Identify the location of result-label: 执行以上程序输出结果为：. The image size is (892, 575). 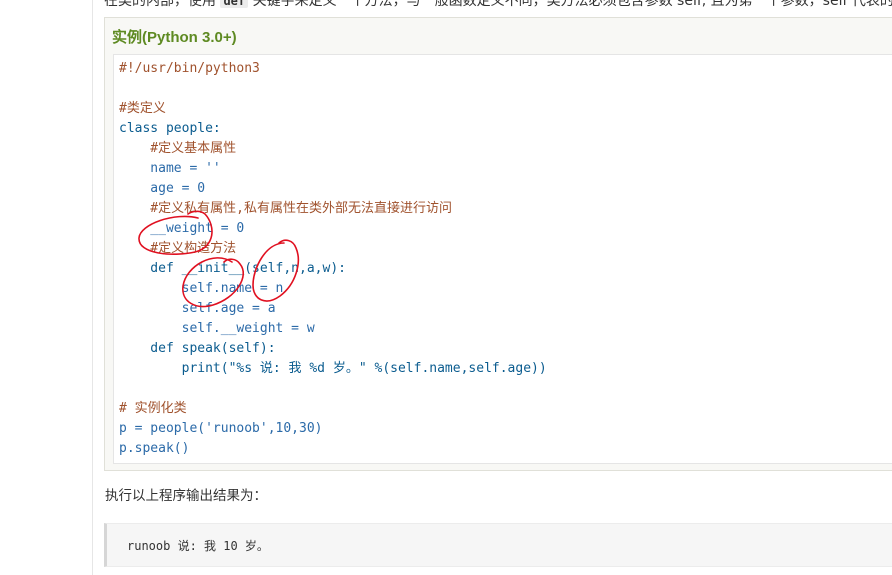
(186, 496).